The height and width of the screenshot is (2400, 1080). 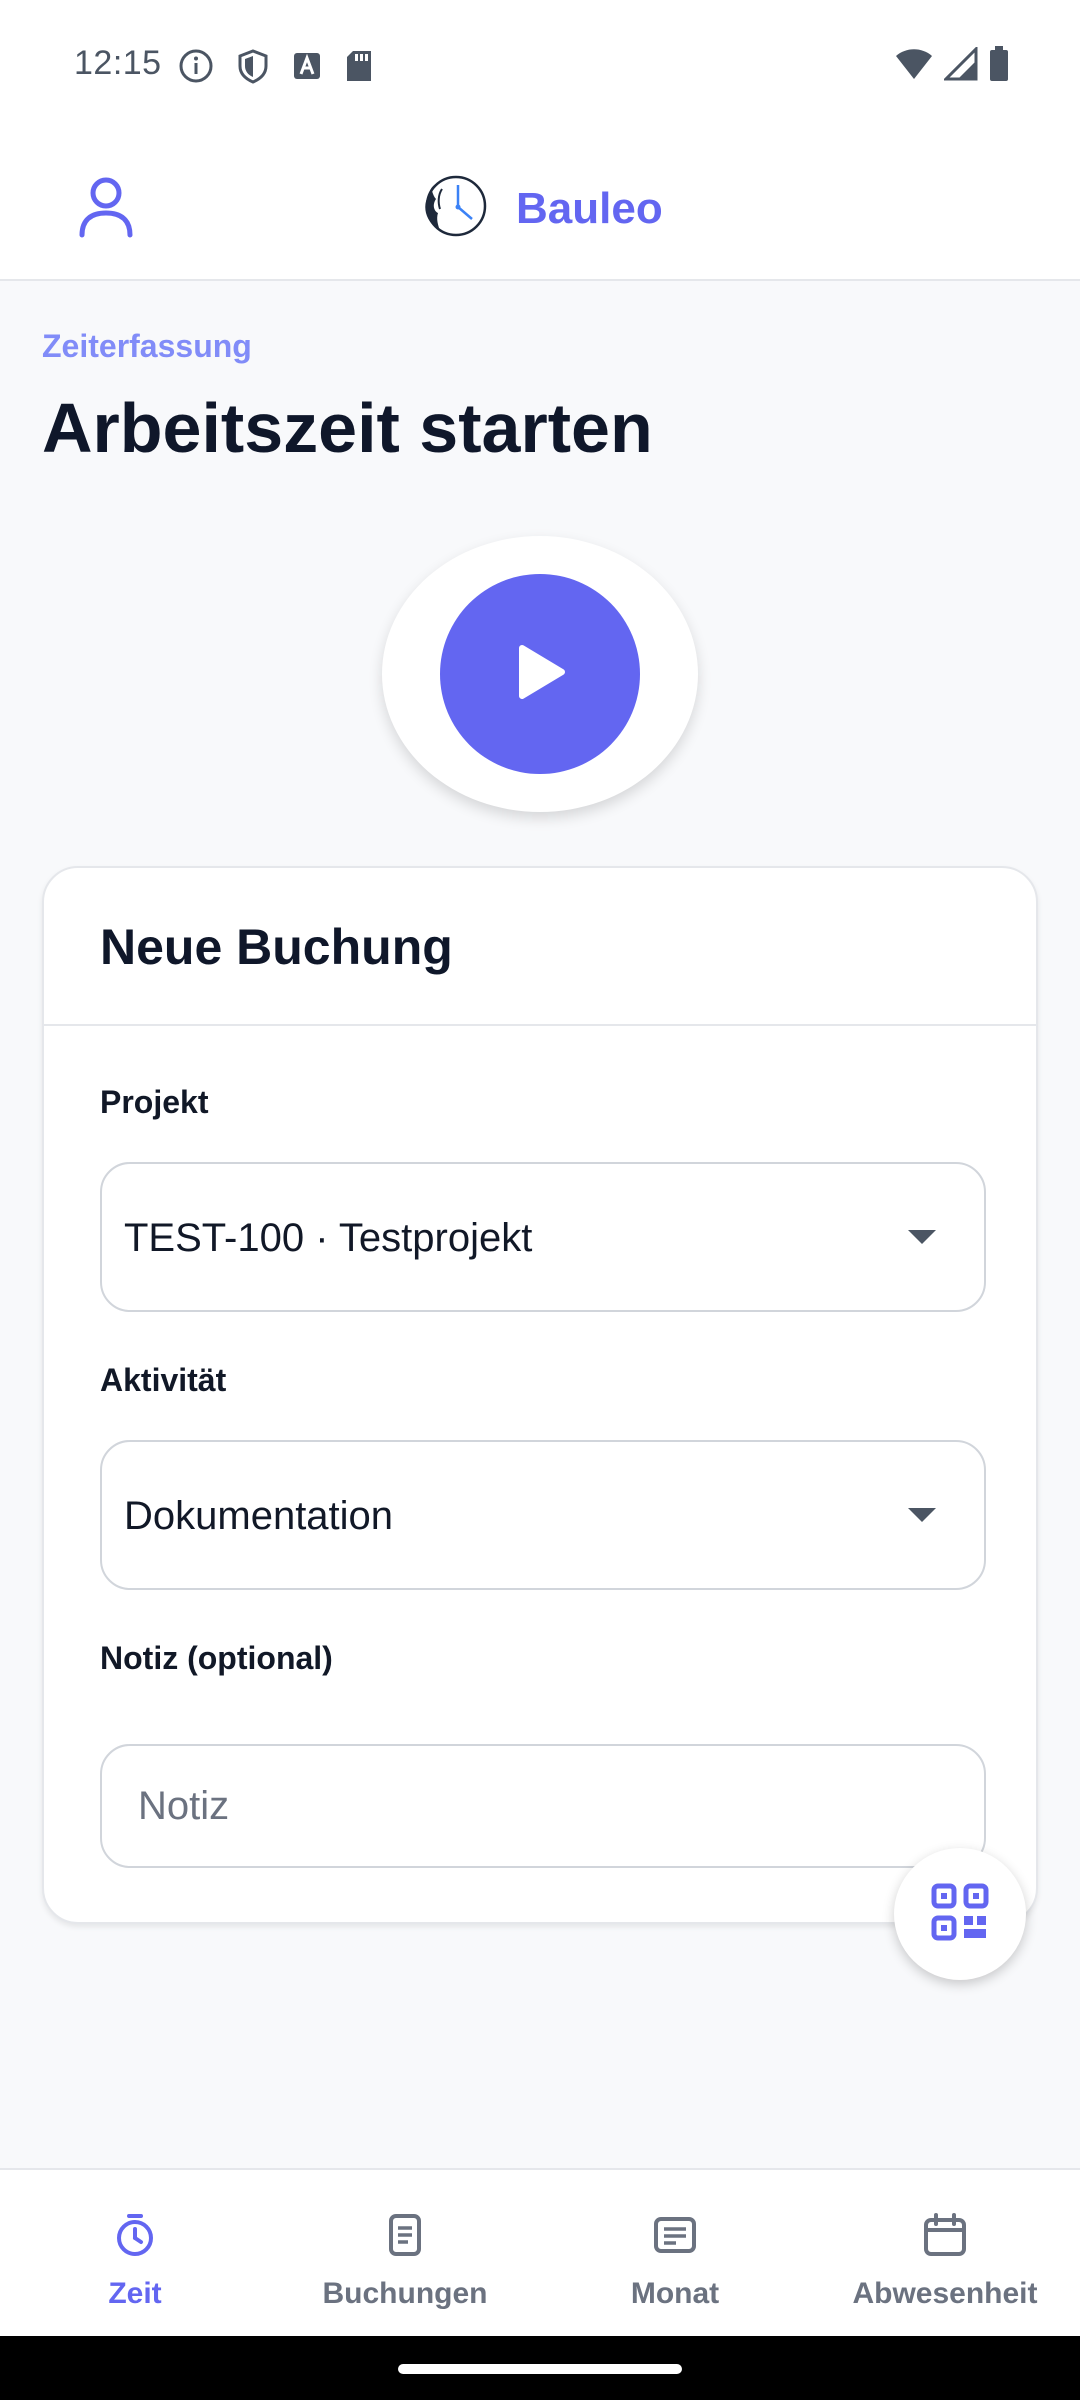 I want to click on page-title: Arbeitszeit starten, so click(x=347, y=428).